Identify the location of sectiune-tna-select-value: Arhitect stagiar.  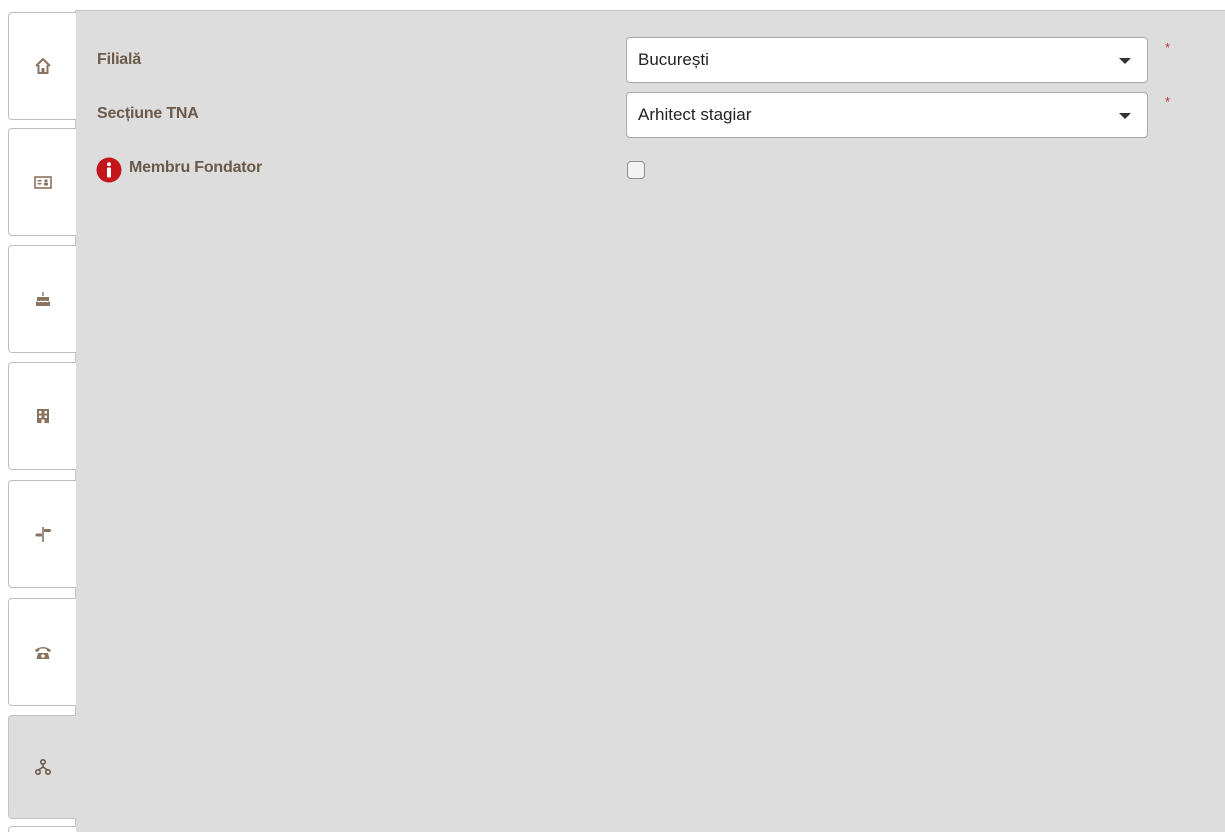
(695, 114).